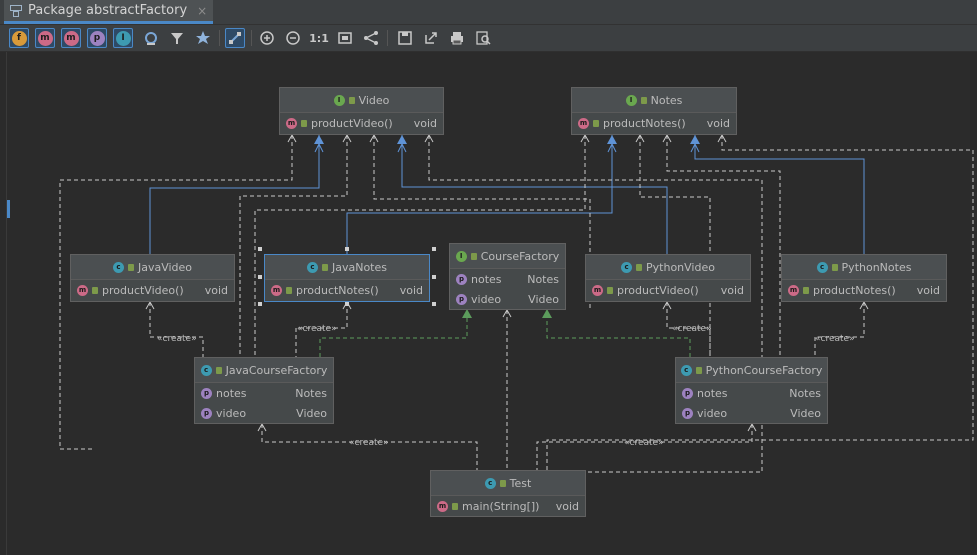 This screenshot has width=977, height=555. I want to click on actual-size-button: 1:1, so click(319, 38).